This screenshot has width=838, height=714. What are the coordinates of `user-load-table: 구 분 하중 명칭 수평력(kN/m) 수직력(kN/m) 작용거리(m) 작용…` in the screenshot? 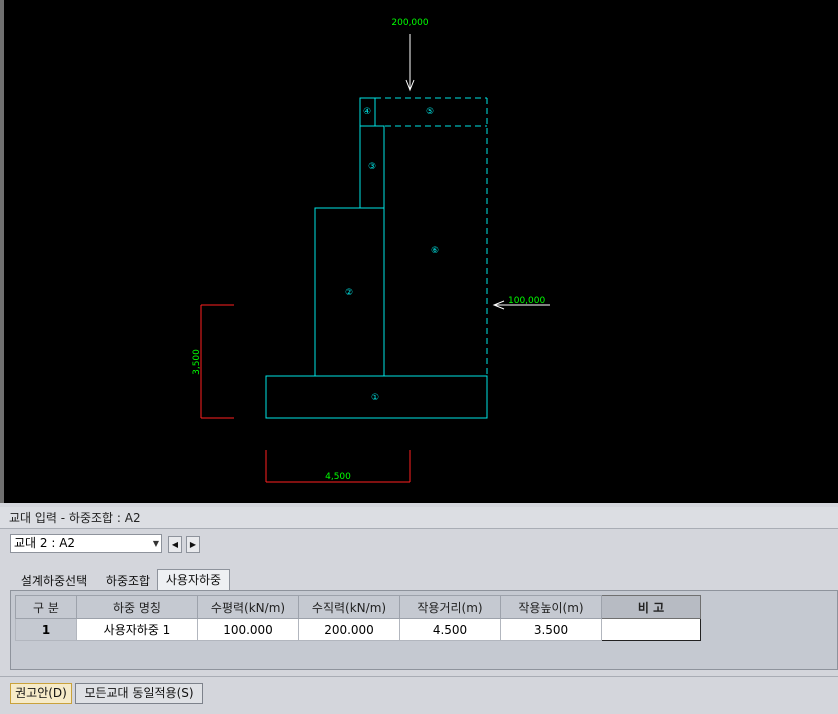 It's located at (358, 618).